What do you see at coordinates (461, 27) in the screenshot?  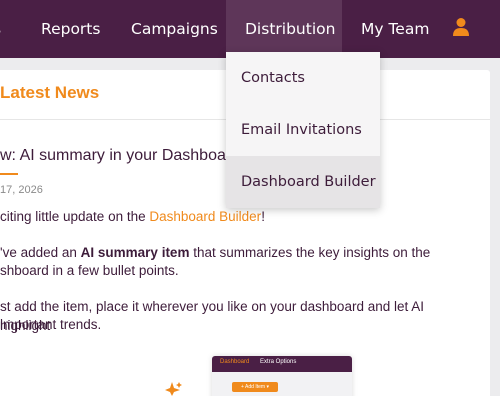 I see `person-icon` at bounding box center [461, 27].